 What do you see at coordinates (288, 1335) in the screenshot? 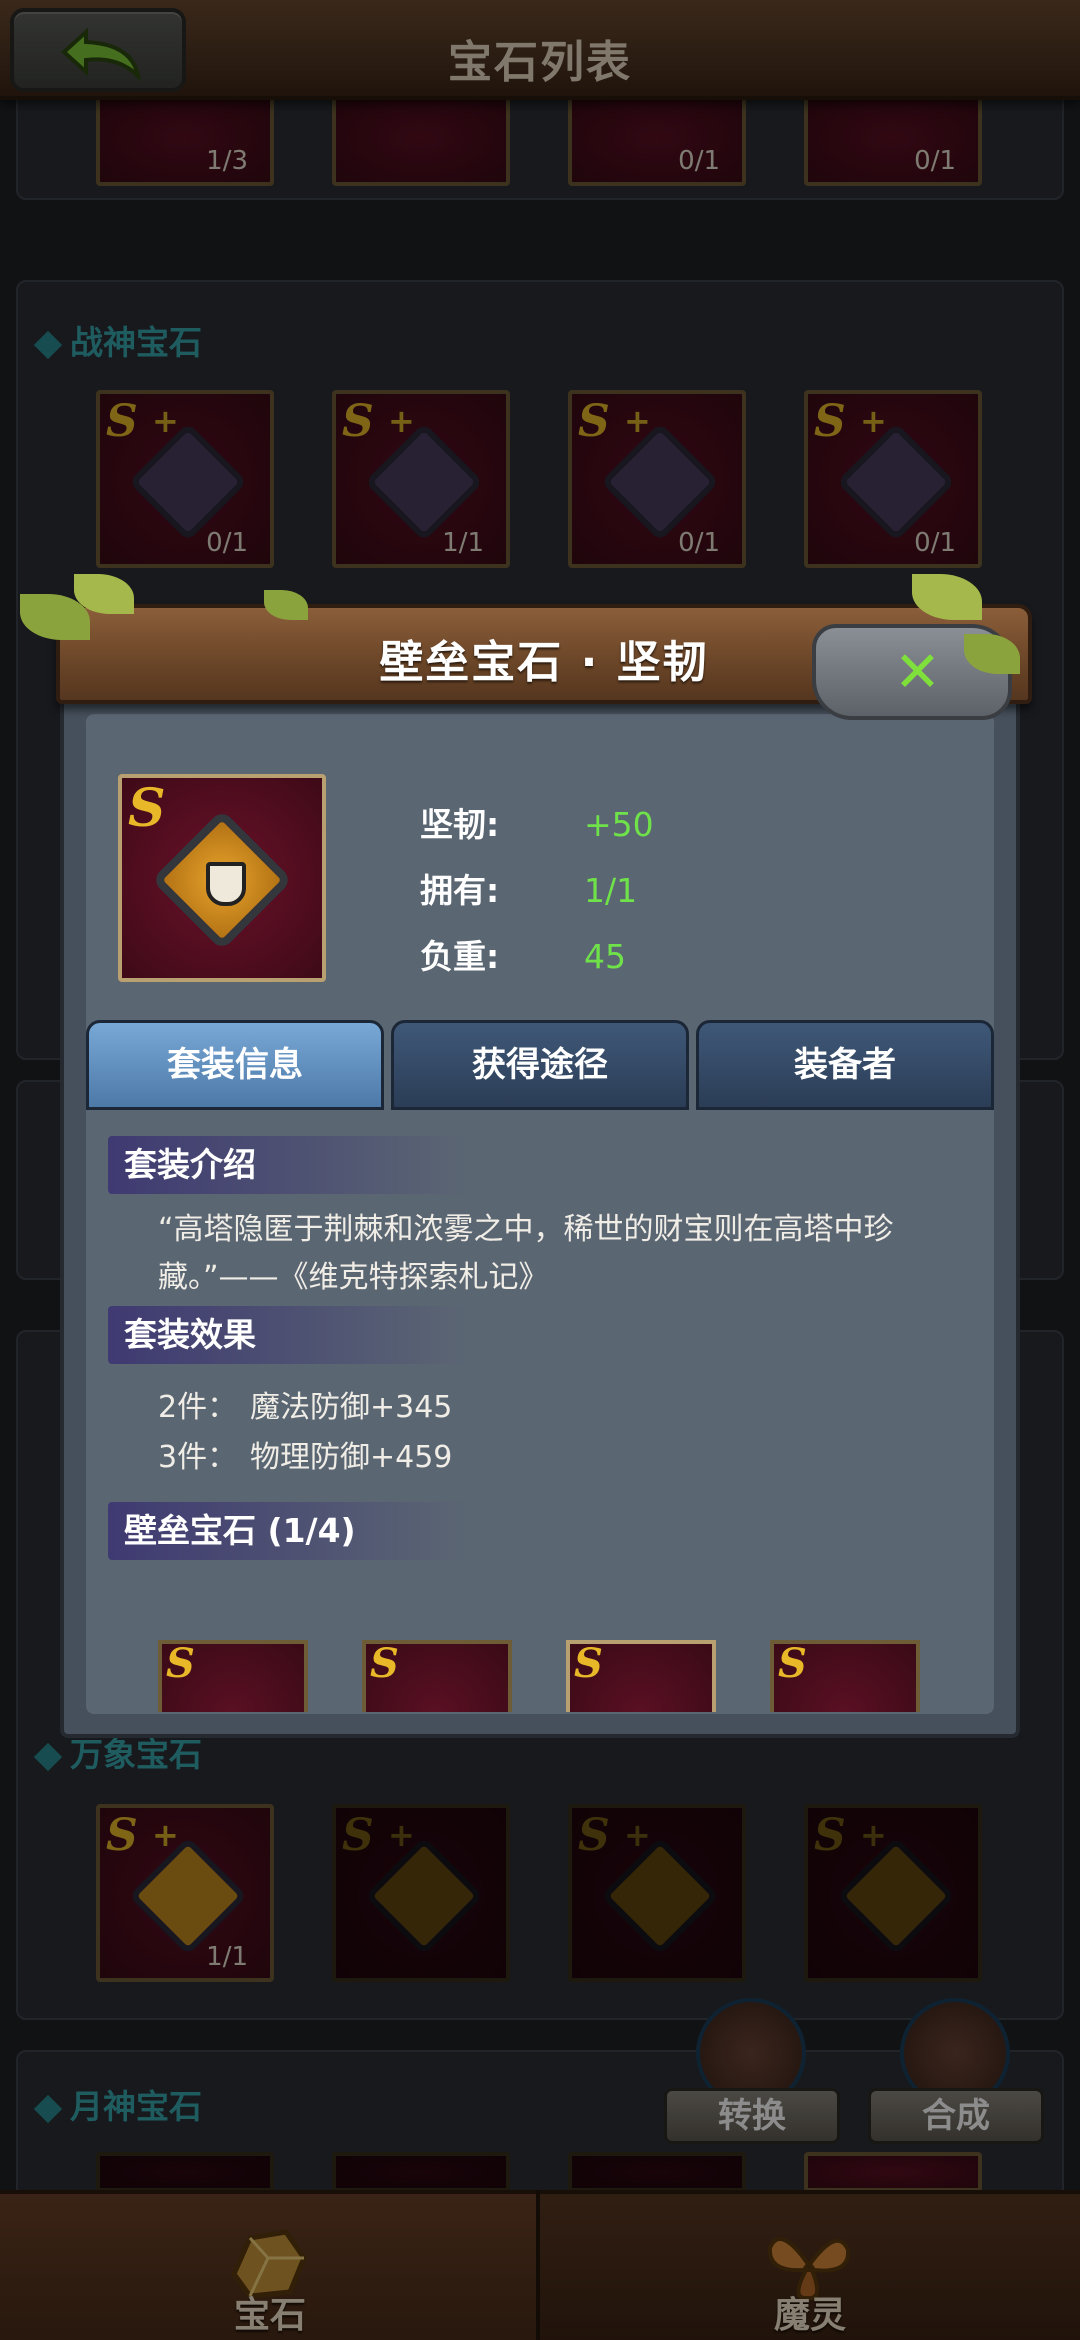
I see `set-effect-heading: 套装效果` at bounding box center [288, 1335].